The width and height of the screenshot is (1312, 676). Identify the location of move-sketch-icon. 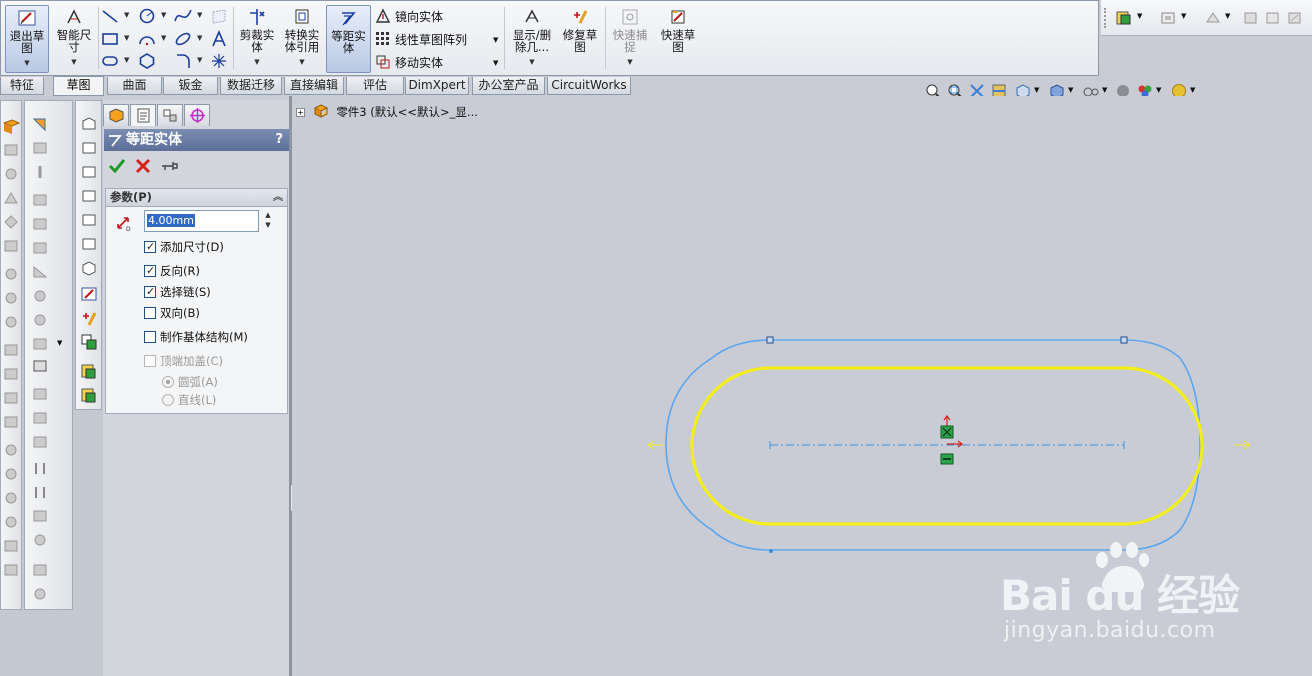
(89, 342).